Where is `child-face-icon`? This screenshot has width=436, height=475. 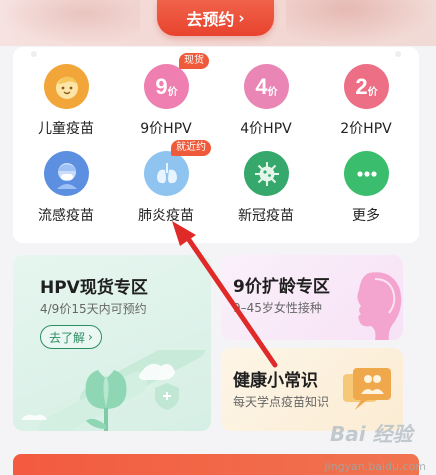 child-face-icon is located at coordinates (66, 86).